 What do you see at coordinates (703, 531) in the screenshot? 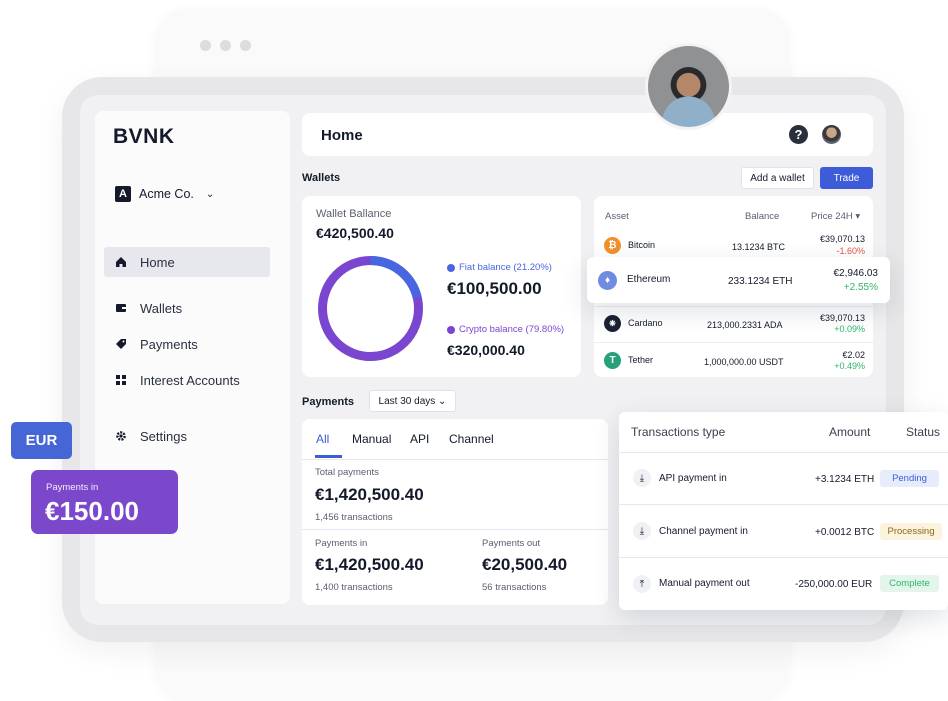
I see `transaction-type: Channel payment in` at bounding box center [703, 531].